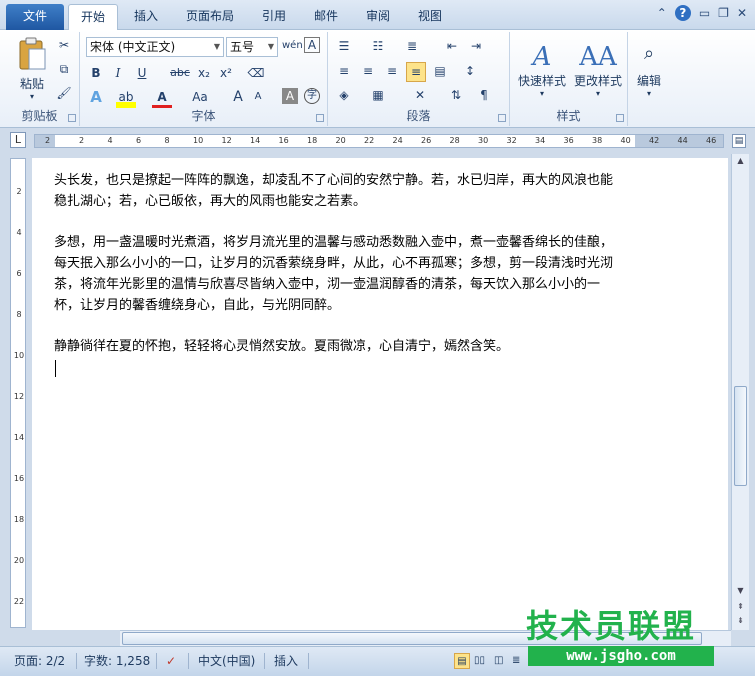 This screenshot has width=755, height=676. Describe the element at coordinates (598, 70) in the screenshot. I see `change-styles-button: AA 更改样式 ▾` at that location.